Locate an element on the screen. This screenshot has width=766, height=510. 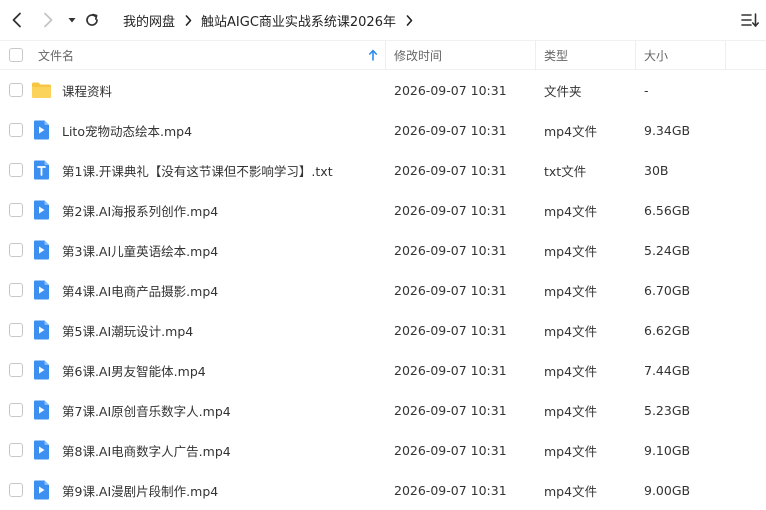
file-size: 9.00GB is located at coordinates (667, 490).